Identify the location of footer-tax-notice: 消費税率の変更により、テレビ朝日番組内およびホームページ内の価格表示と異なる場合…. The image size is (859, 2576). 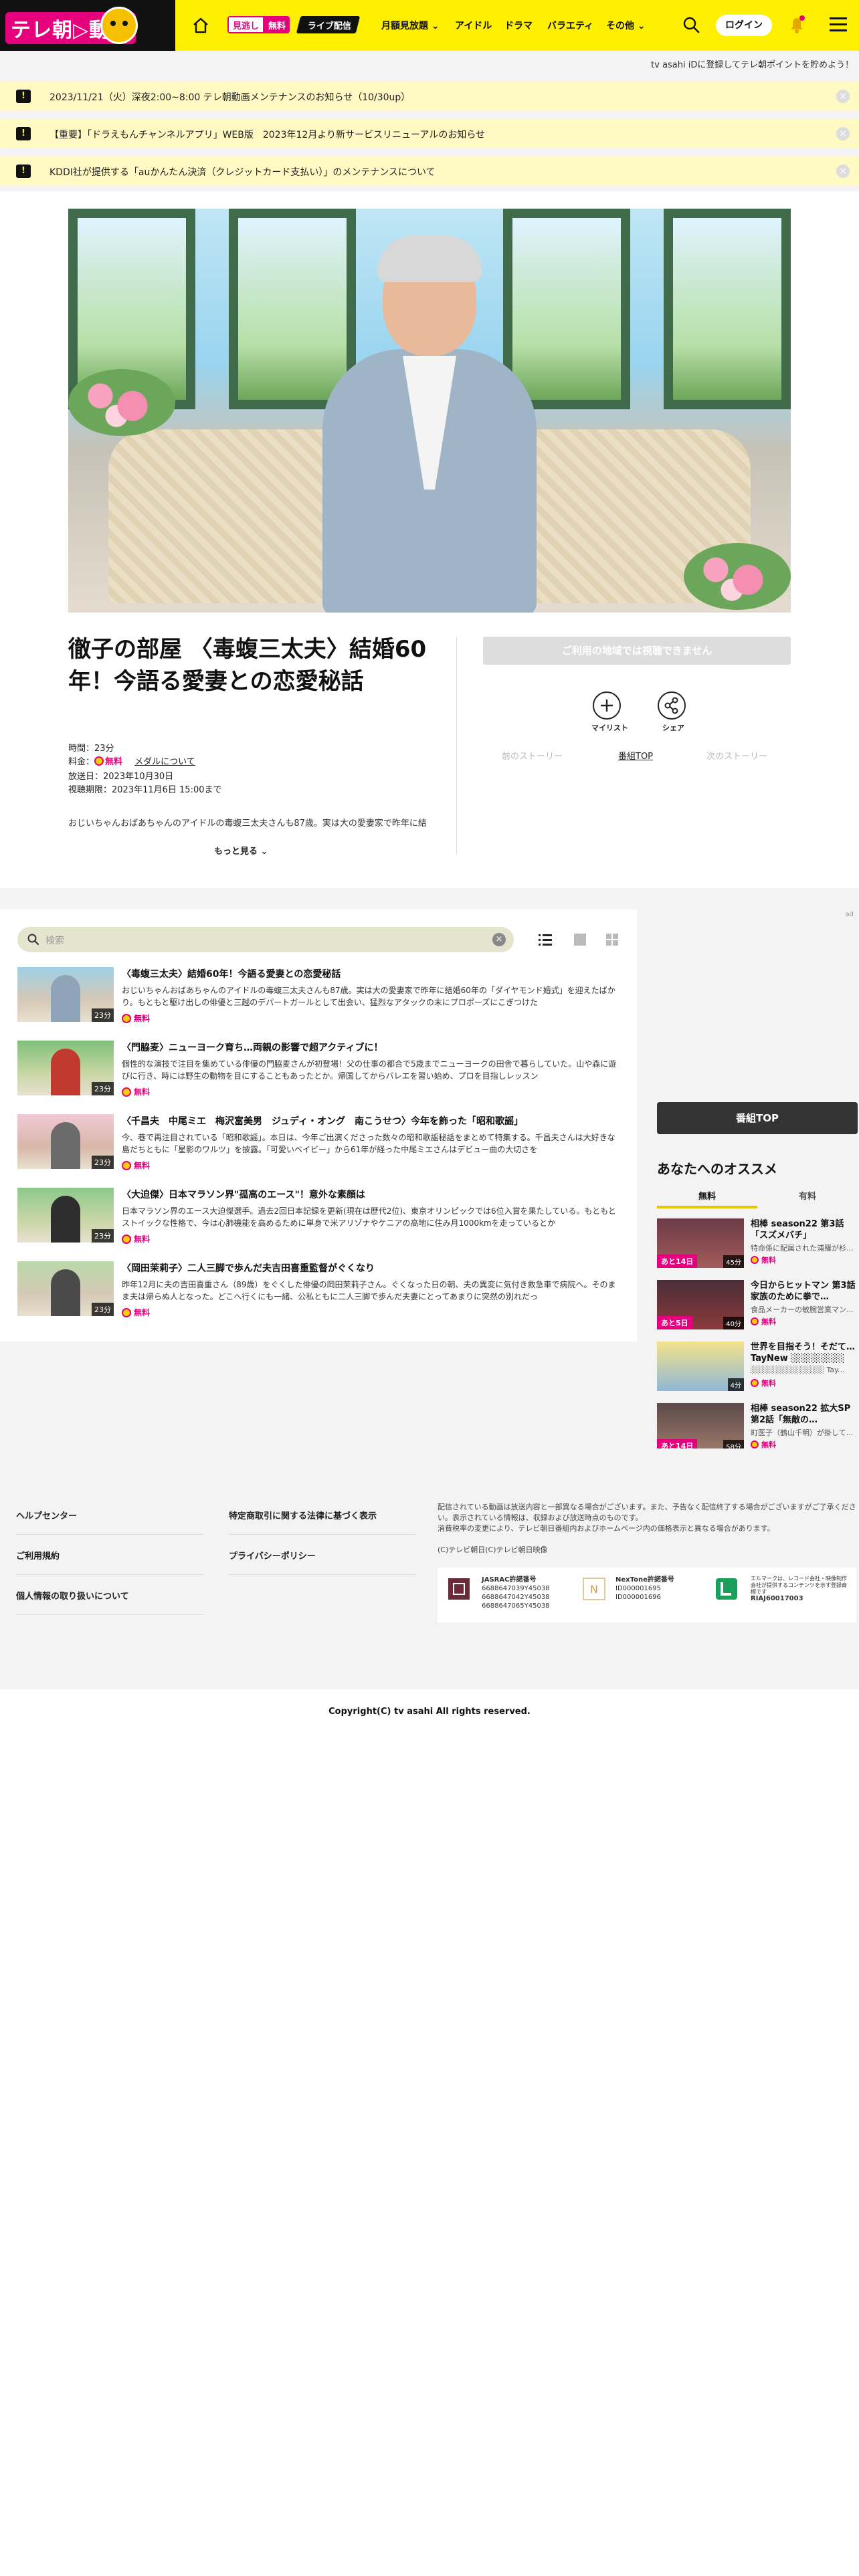
(606, 1528).